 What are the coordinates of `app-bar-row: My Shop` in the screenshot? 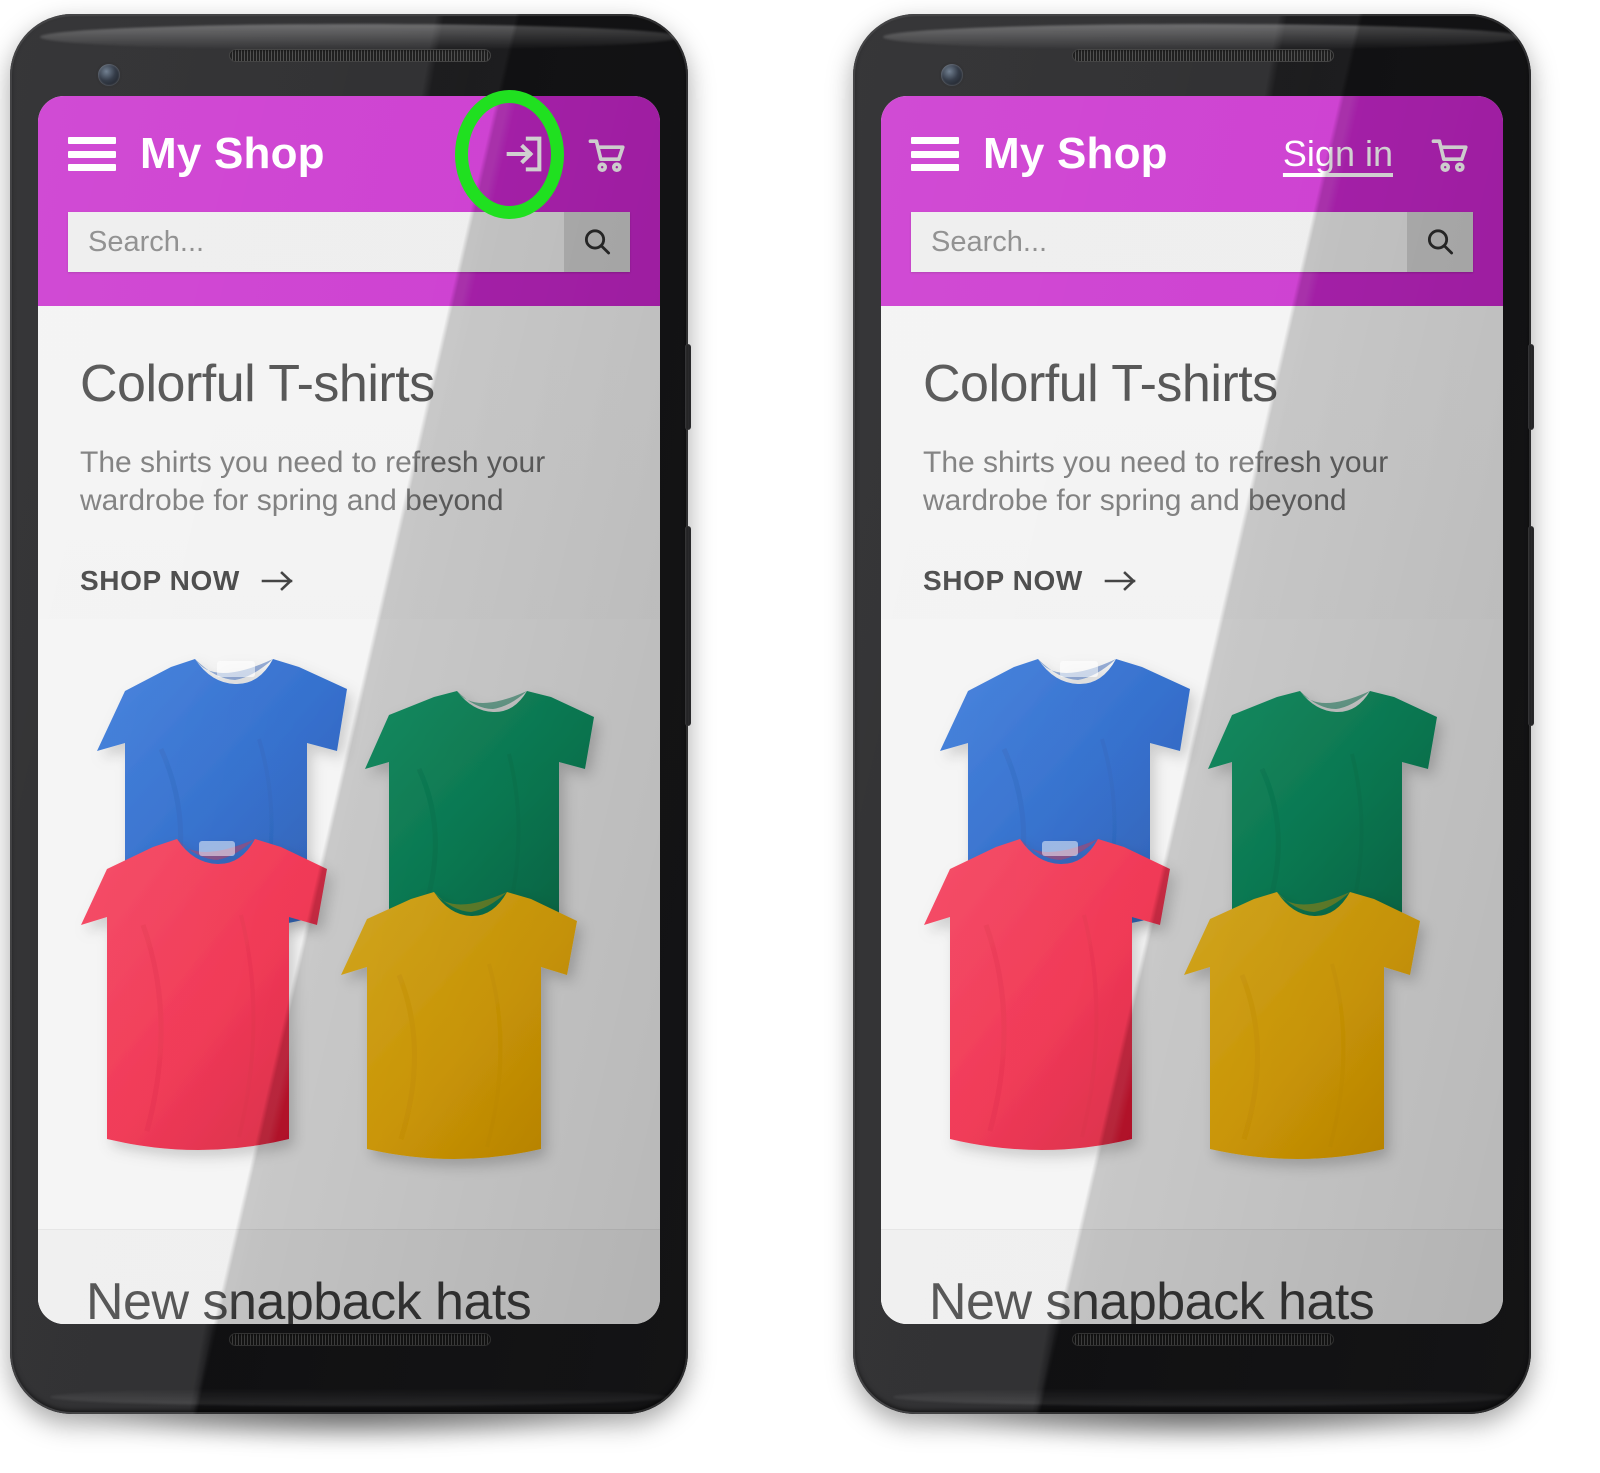 It's located at (349, 154).